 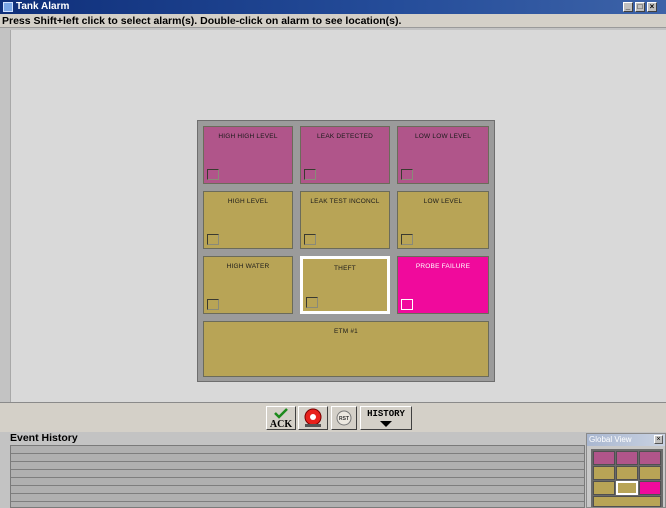 I want to click on alarm-tile-high-level: HIGH LEVEL, so click(x=248, y=220).